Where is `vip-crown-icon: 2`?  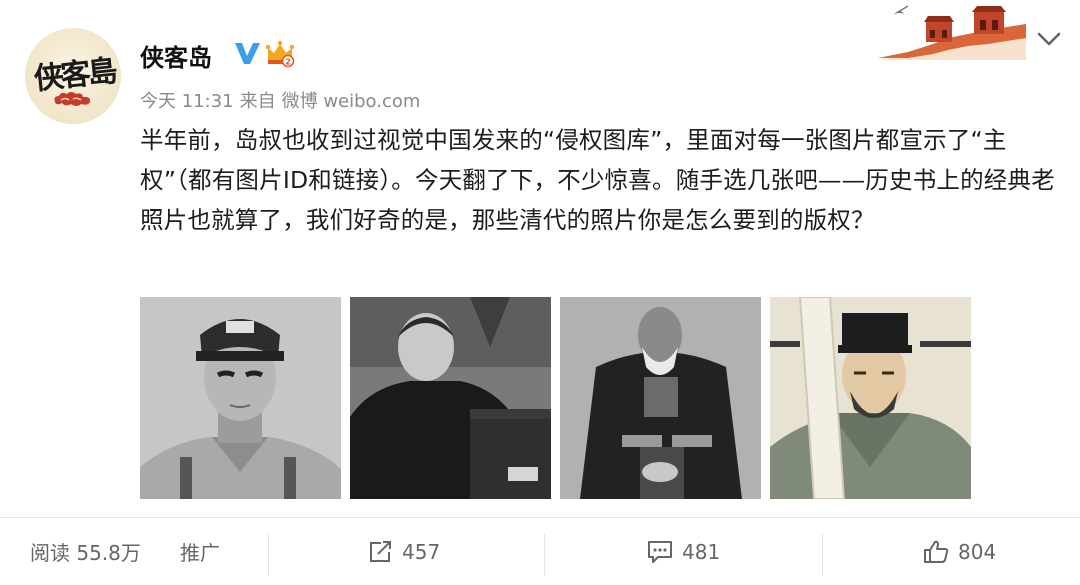 vip-crown-icon: 2 is located at coordinates (280, 54).